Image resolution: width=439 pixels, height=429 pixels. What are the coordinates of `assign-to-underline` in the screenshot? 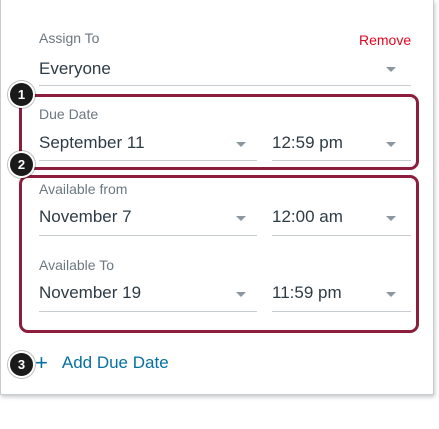 It's located at (225, 85).